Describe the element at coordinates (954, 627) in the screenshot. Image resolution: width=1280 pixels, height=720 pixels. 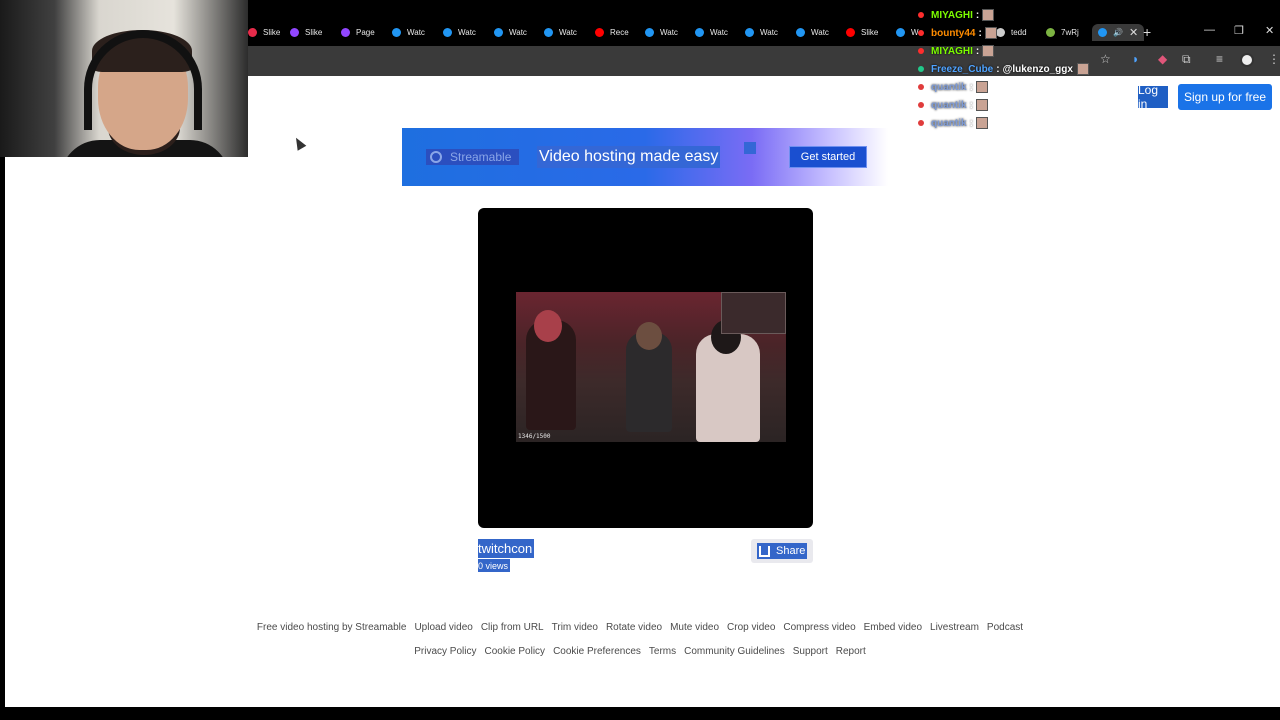
I see `footer-link: Livestream` at that location.